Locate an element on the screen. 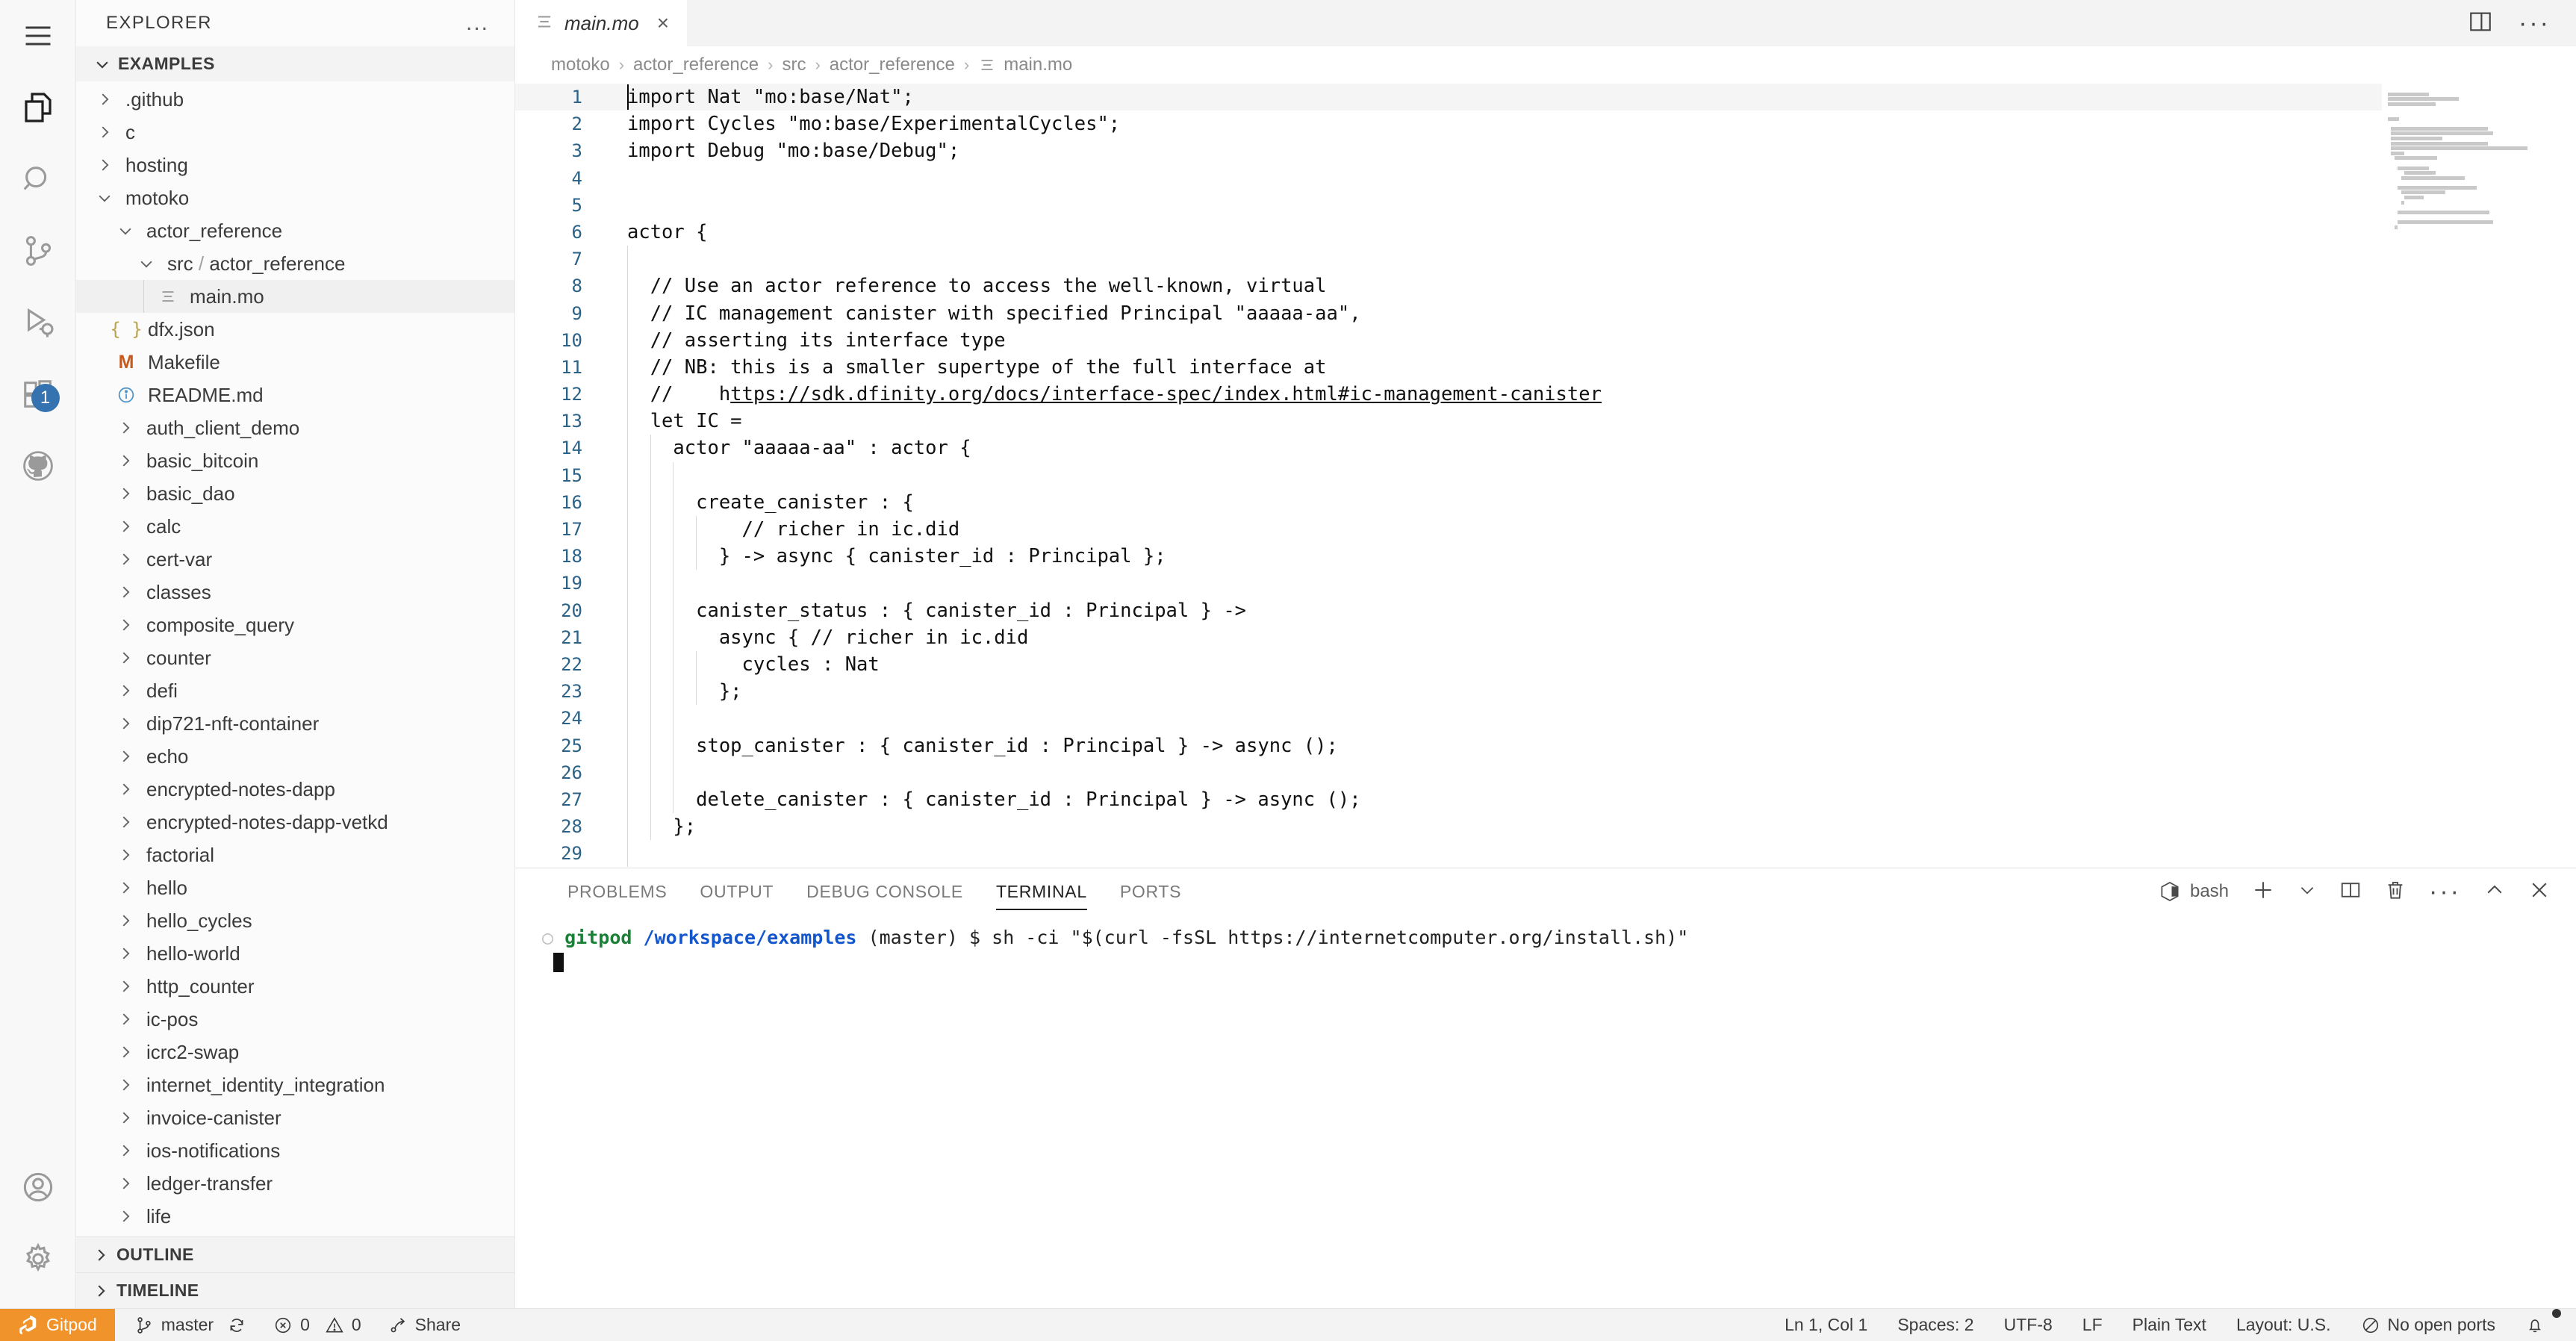 The width and height of the screenshot is (2576, 1341). tree-folder-item: ios-notifications is located at coordinates (295, 1150).